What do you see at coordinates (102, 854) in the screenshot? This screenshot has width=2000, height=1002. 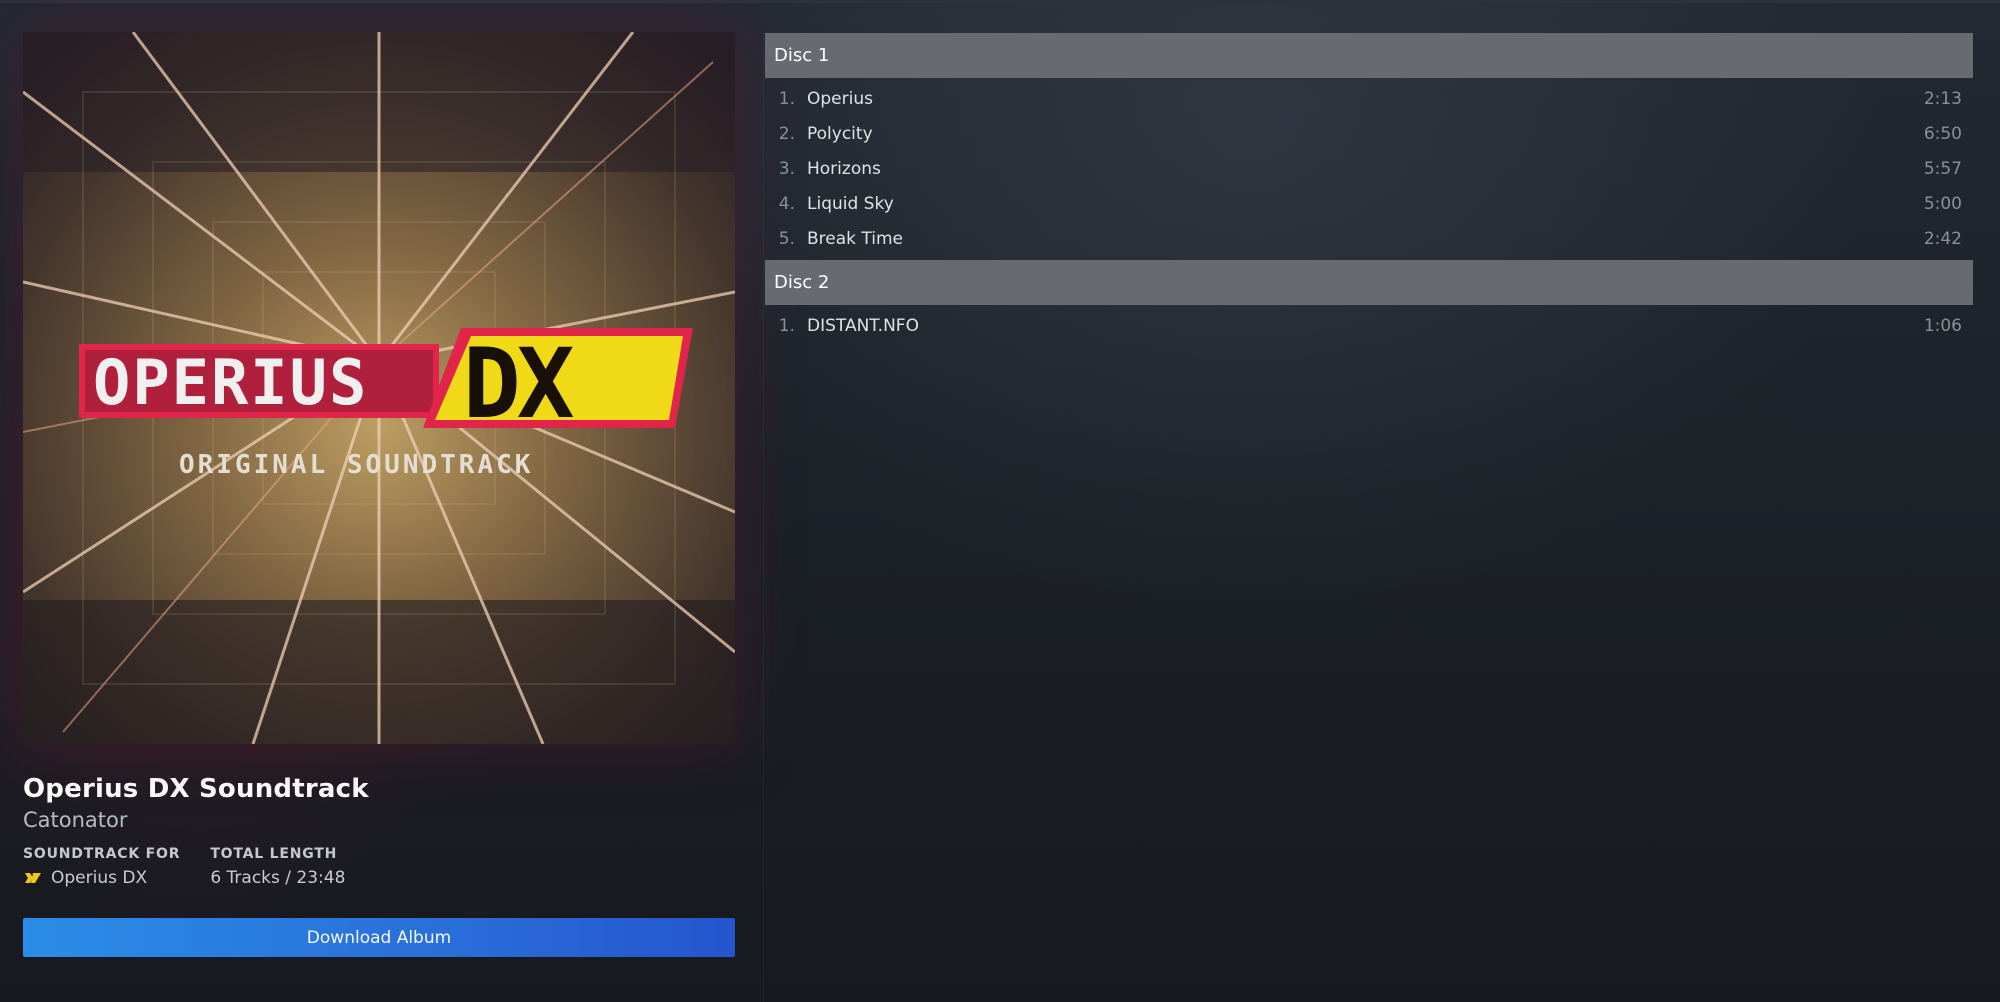 I see `soundtrack-for-label: SOUNDTRACK FOR` at bounding box center [102, 854].